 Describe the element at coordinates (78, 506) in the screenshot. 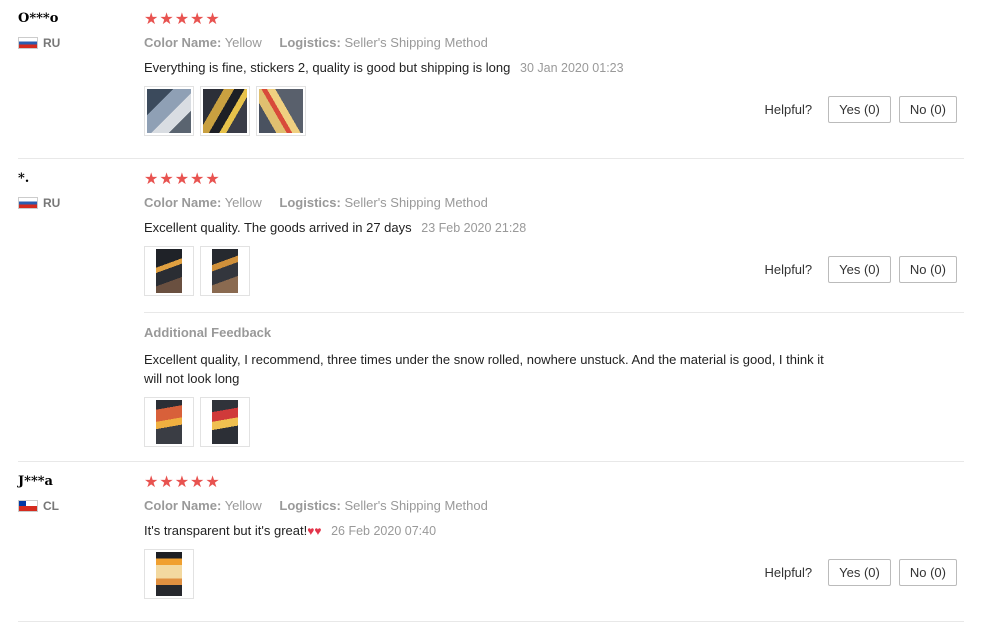

I see `reviewer-country: CL` at that location.